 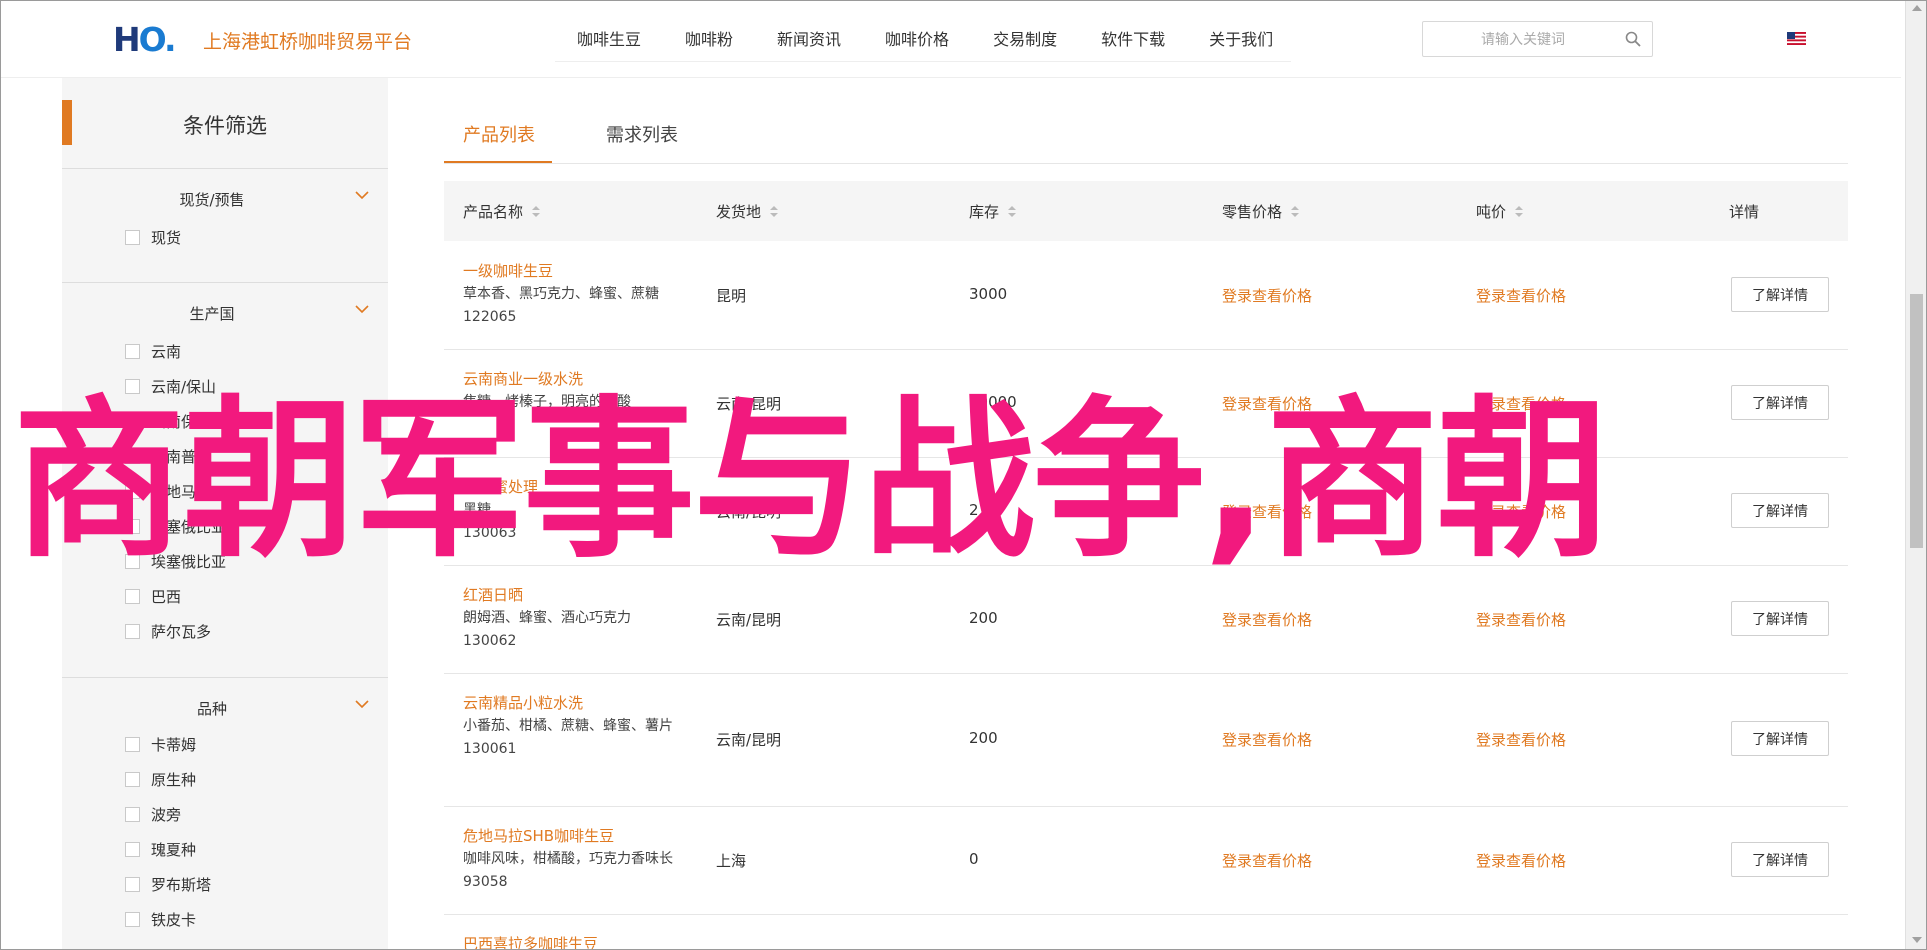 What do you see at coordinates (974, 859) in the screenshot?
I see `stock-cell: 0` at bounding box center [974, 859].